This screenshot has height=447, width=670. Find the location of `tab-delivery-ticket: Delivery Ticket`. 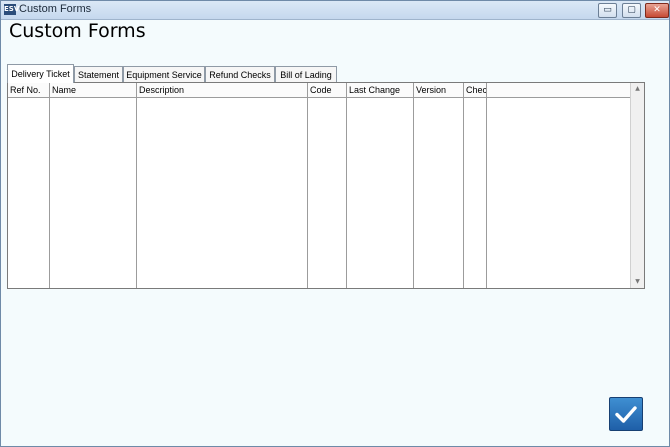

tab-delivery-ticket: Delivery Ticket is located at coordinates (40, 73).